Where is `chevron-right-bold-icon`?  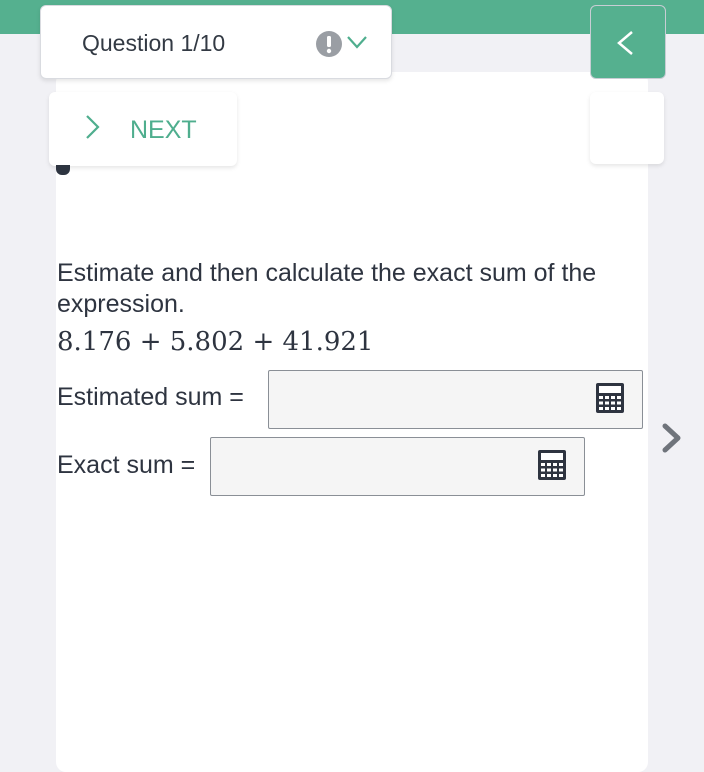
chevron-right-bold-icon is located at coordinates (672, 438).